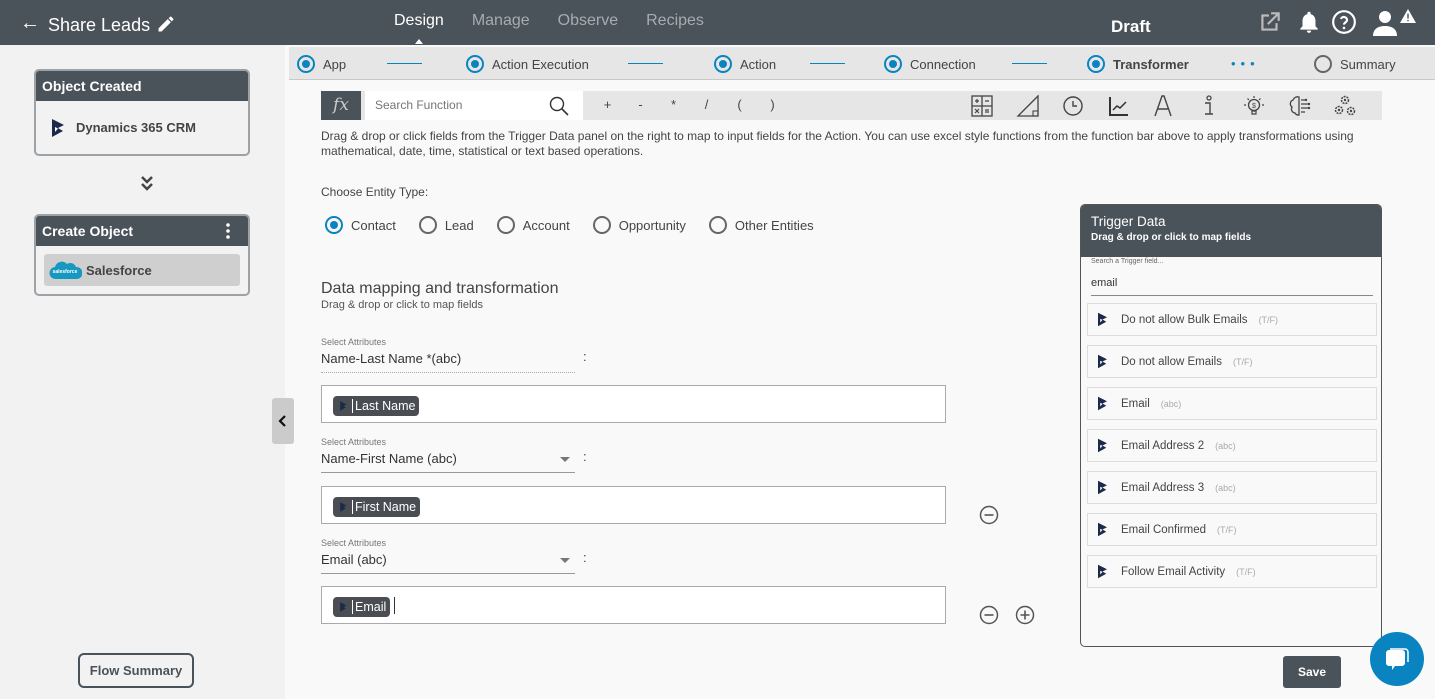  I want to click on action-card: Create Object salesforce Salesforce, so click(142, 255).